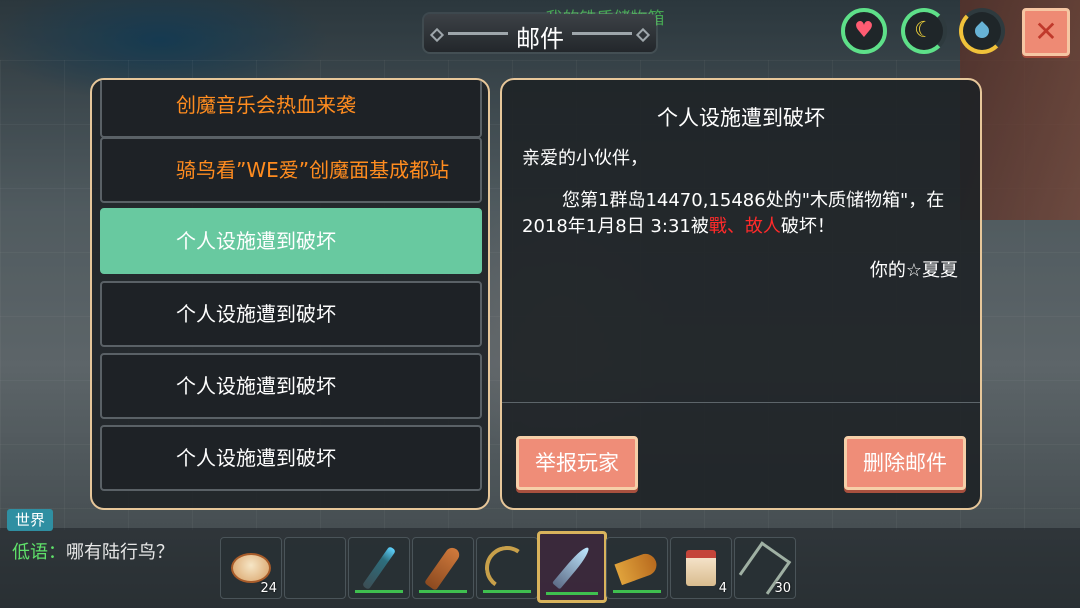 The height and width of the screenshot is (608, 1080). I want to click on chat-message: 哪有陆行鸟？, so click(120, 552).